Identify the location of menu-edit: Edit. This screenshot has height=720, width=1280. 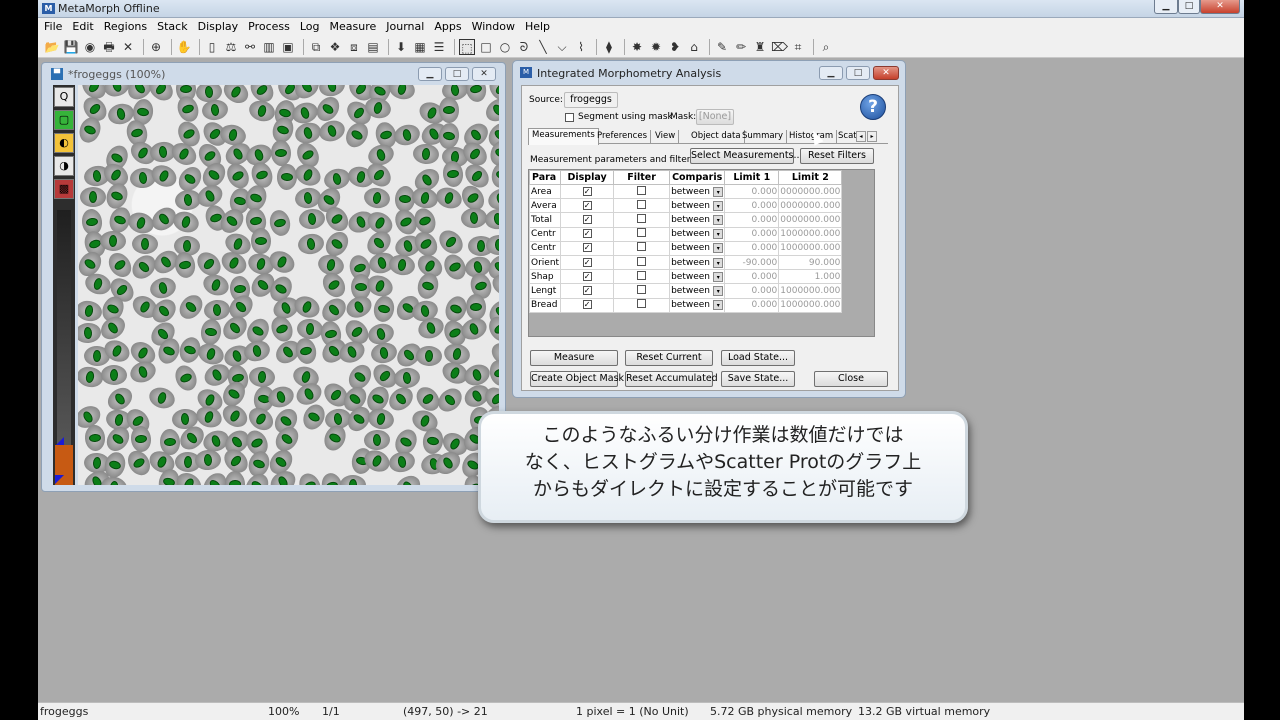
(82, 26).